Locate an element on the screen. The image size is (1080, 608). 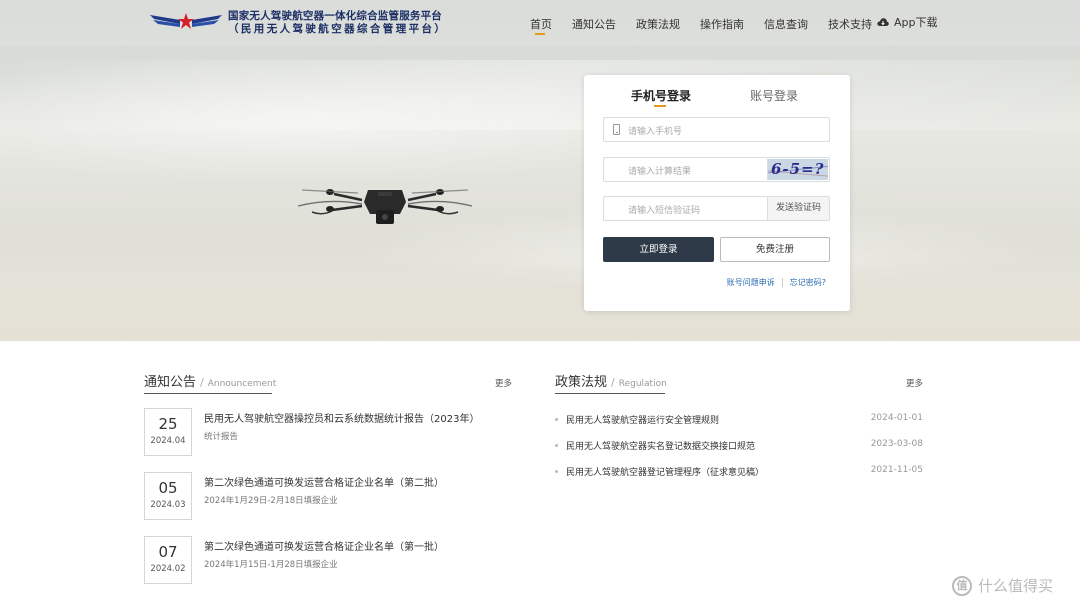
notices-header: 通知公告 / Announcement is located at coordinates (210, 380).